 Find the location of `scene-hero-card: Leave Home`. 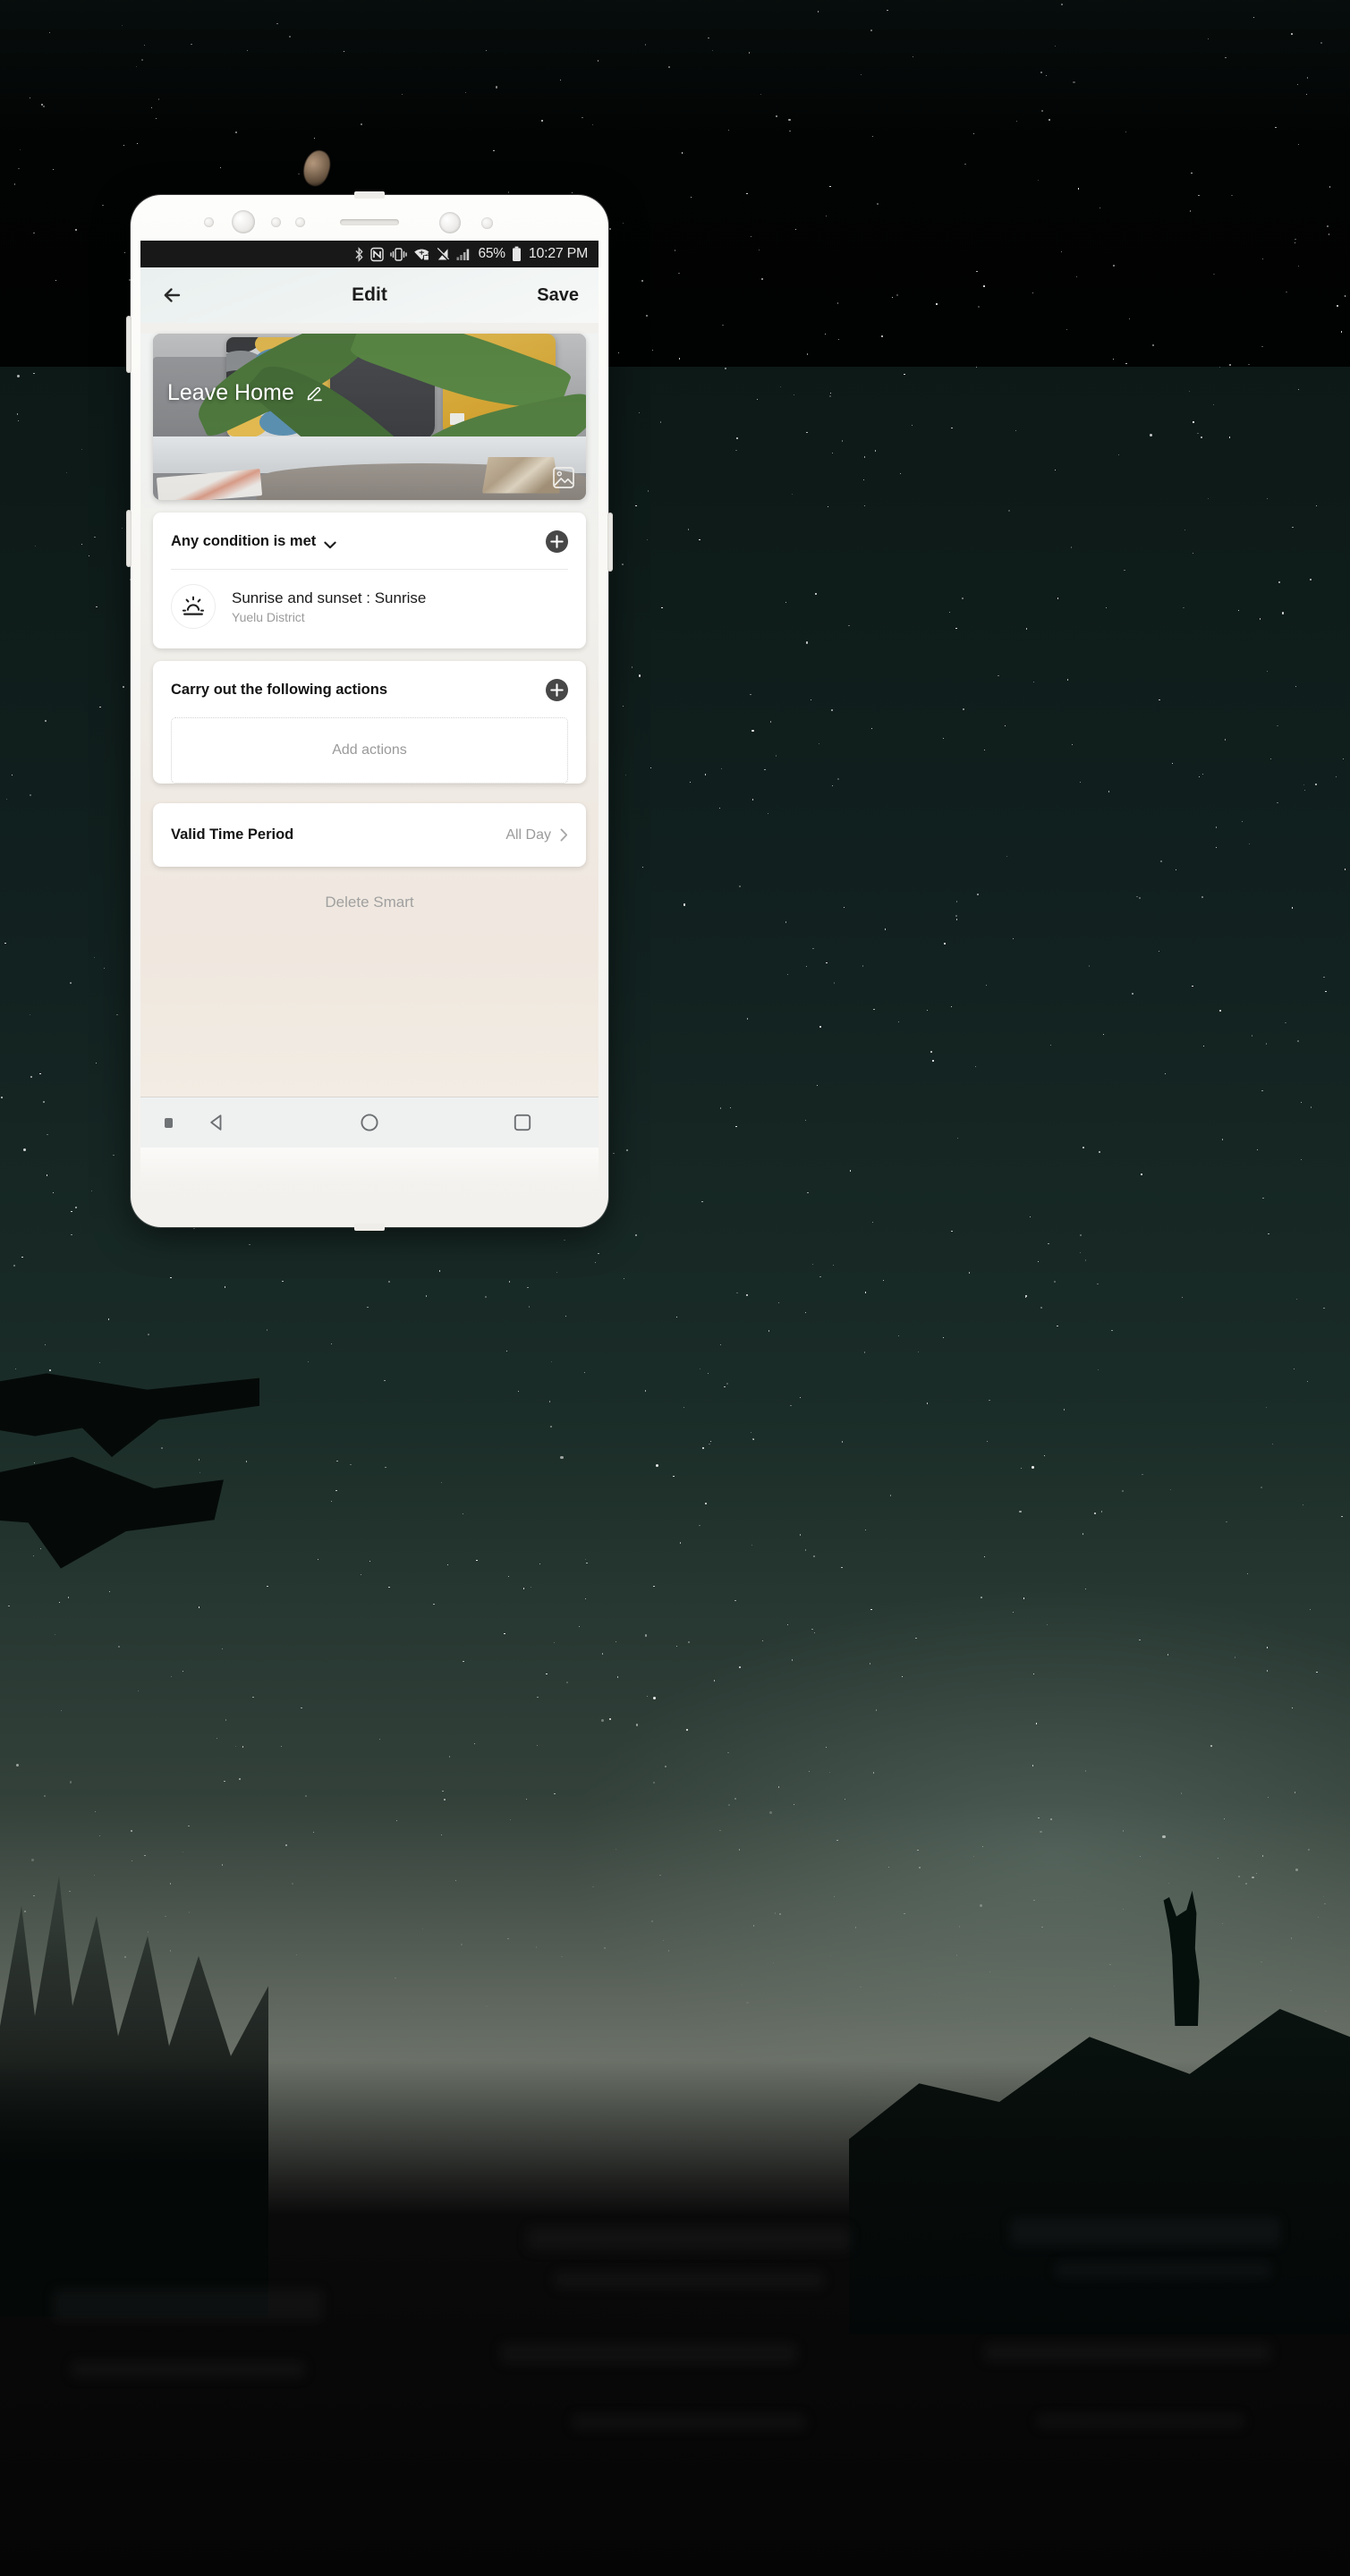

scene-hero-card: Leave Home is located at coordinates (369, 417).